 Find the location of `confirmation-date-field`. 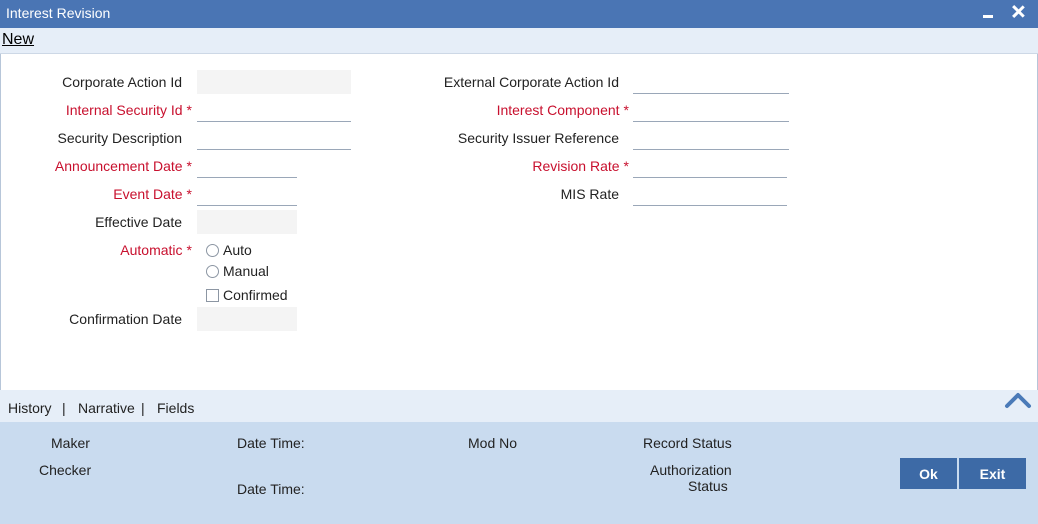

confirmation-date-field is located at coordinates (247, 319).